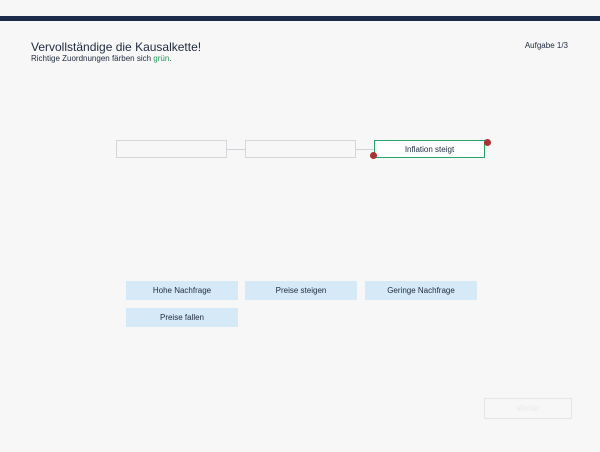  I want to click on next-button: Weiter, so click(528, 408).